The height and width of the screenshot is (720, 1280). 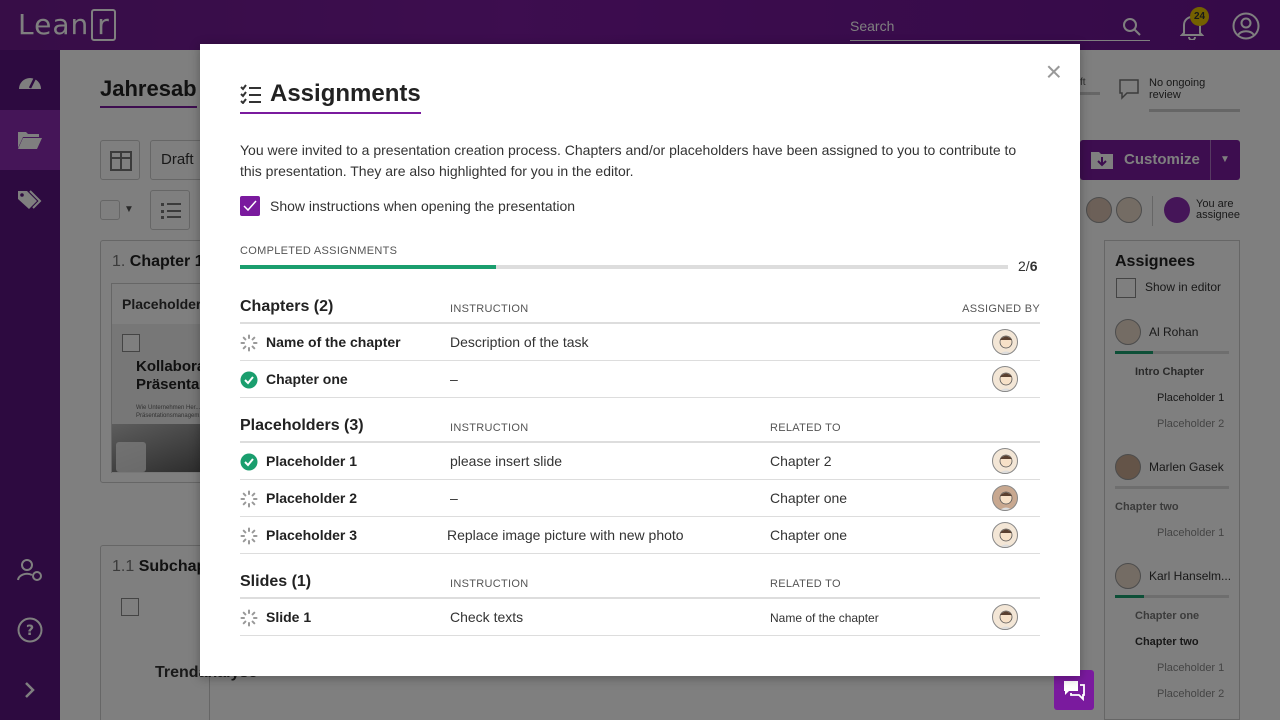 I want to click on completed-done: 2, so click(x=1022, y=266).